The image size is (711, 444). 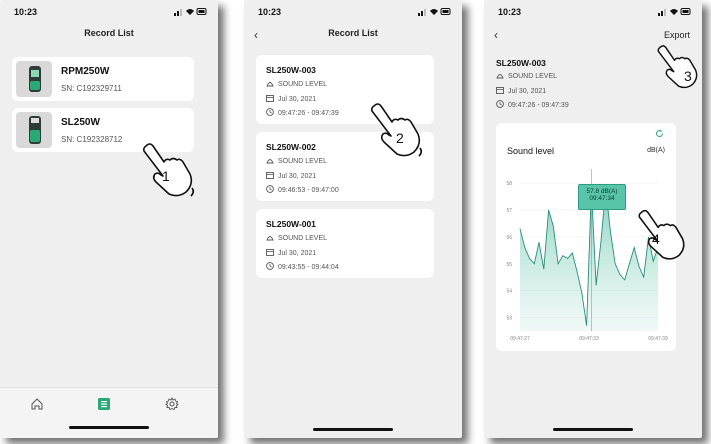 I want to click on record-time: 09:46:53 - 09:47:00, so click(x=308, y=190).